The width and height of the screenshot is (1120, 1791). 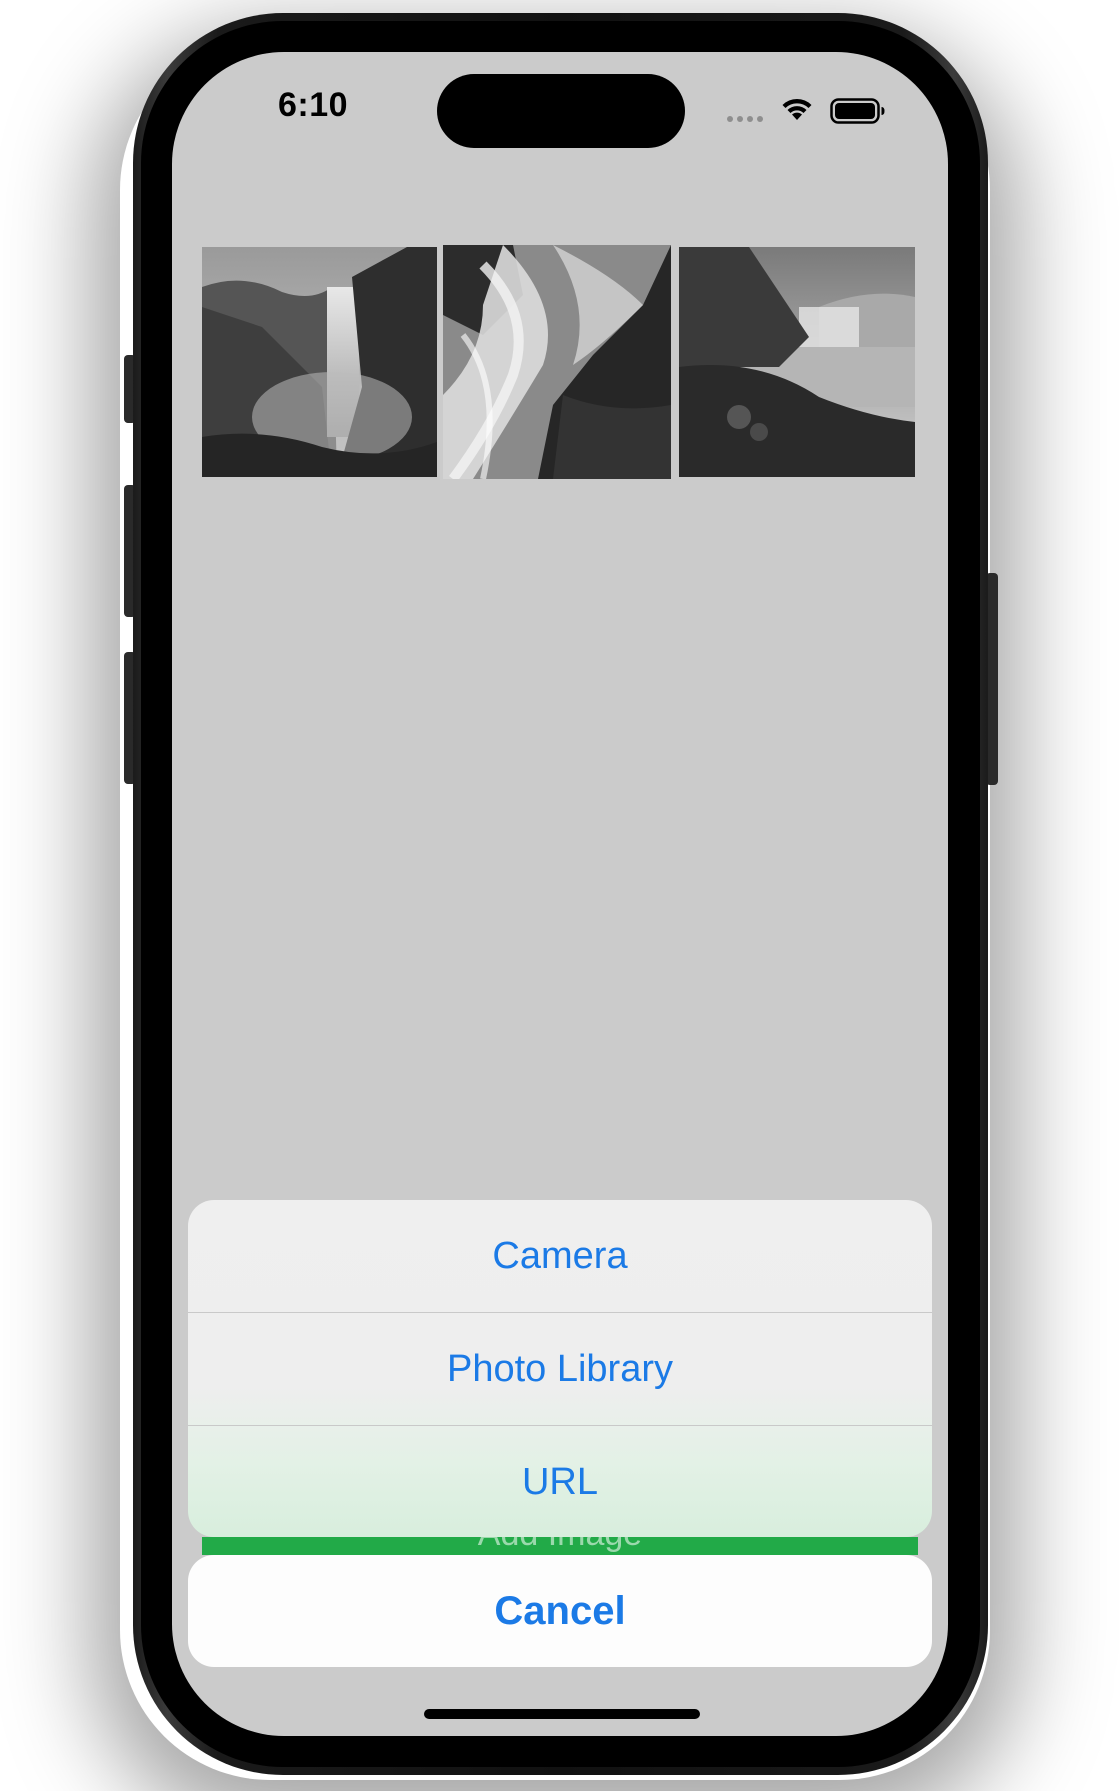 I want to click on battery-icon, so click(x=857, y=111).